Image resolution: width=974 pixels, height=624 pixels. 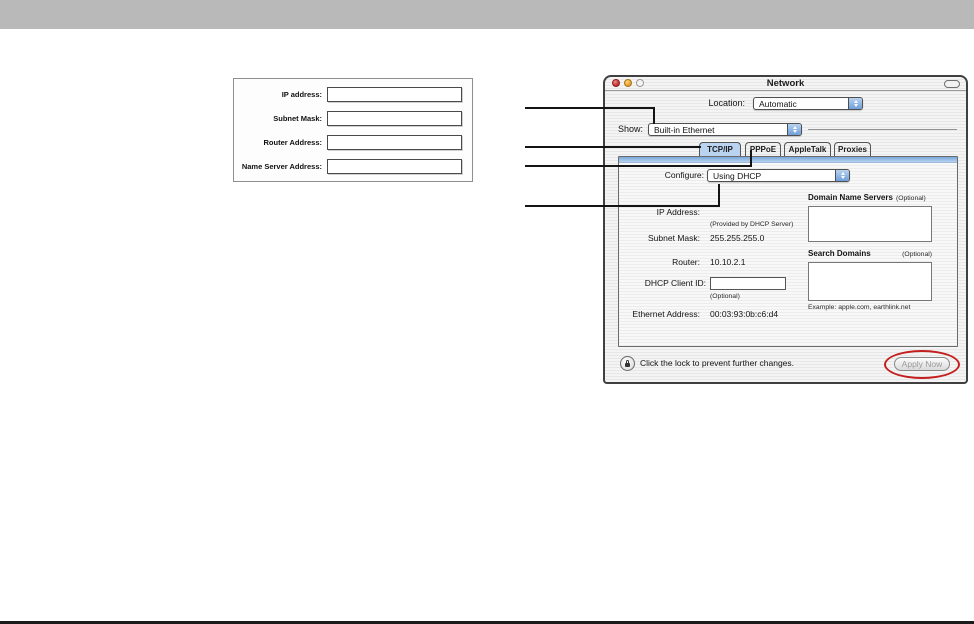 I want to click on callout-line-configure, so click(x=622, y=205).